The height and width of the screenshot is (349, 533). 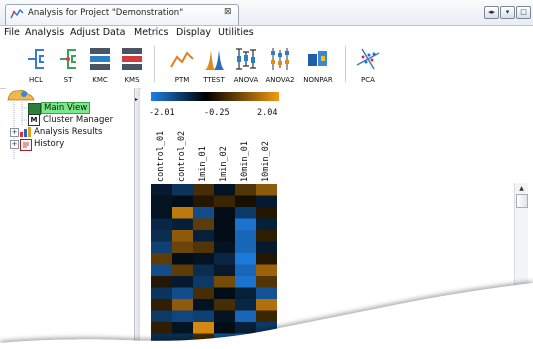 What do you see at coordinates (97, 32) in the screenshot?
I see `menu-adjust-data: Adjust Data` at bounding box center [97, 32].